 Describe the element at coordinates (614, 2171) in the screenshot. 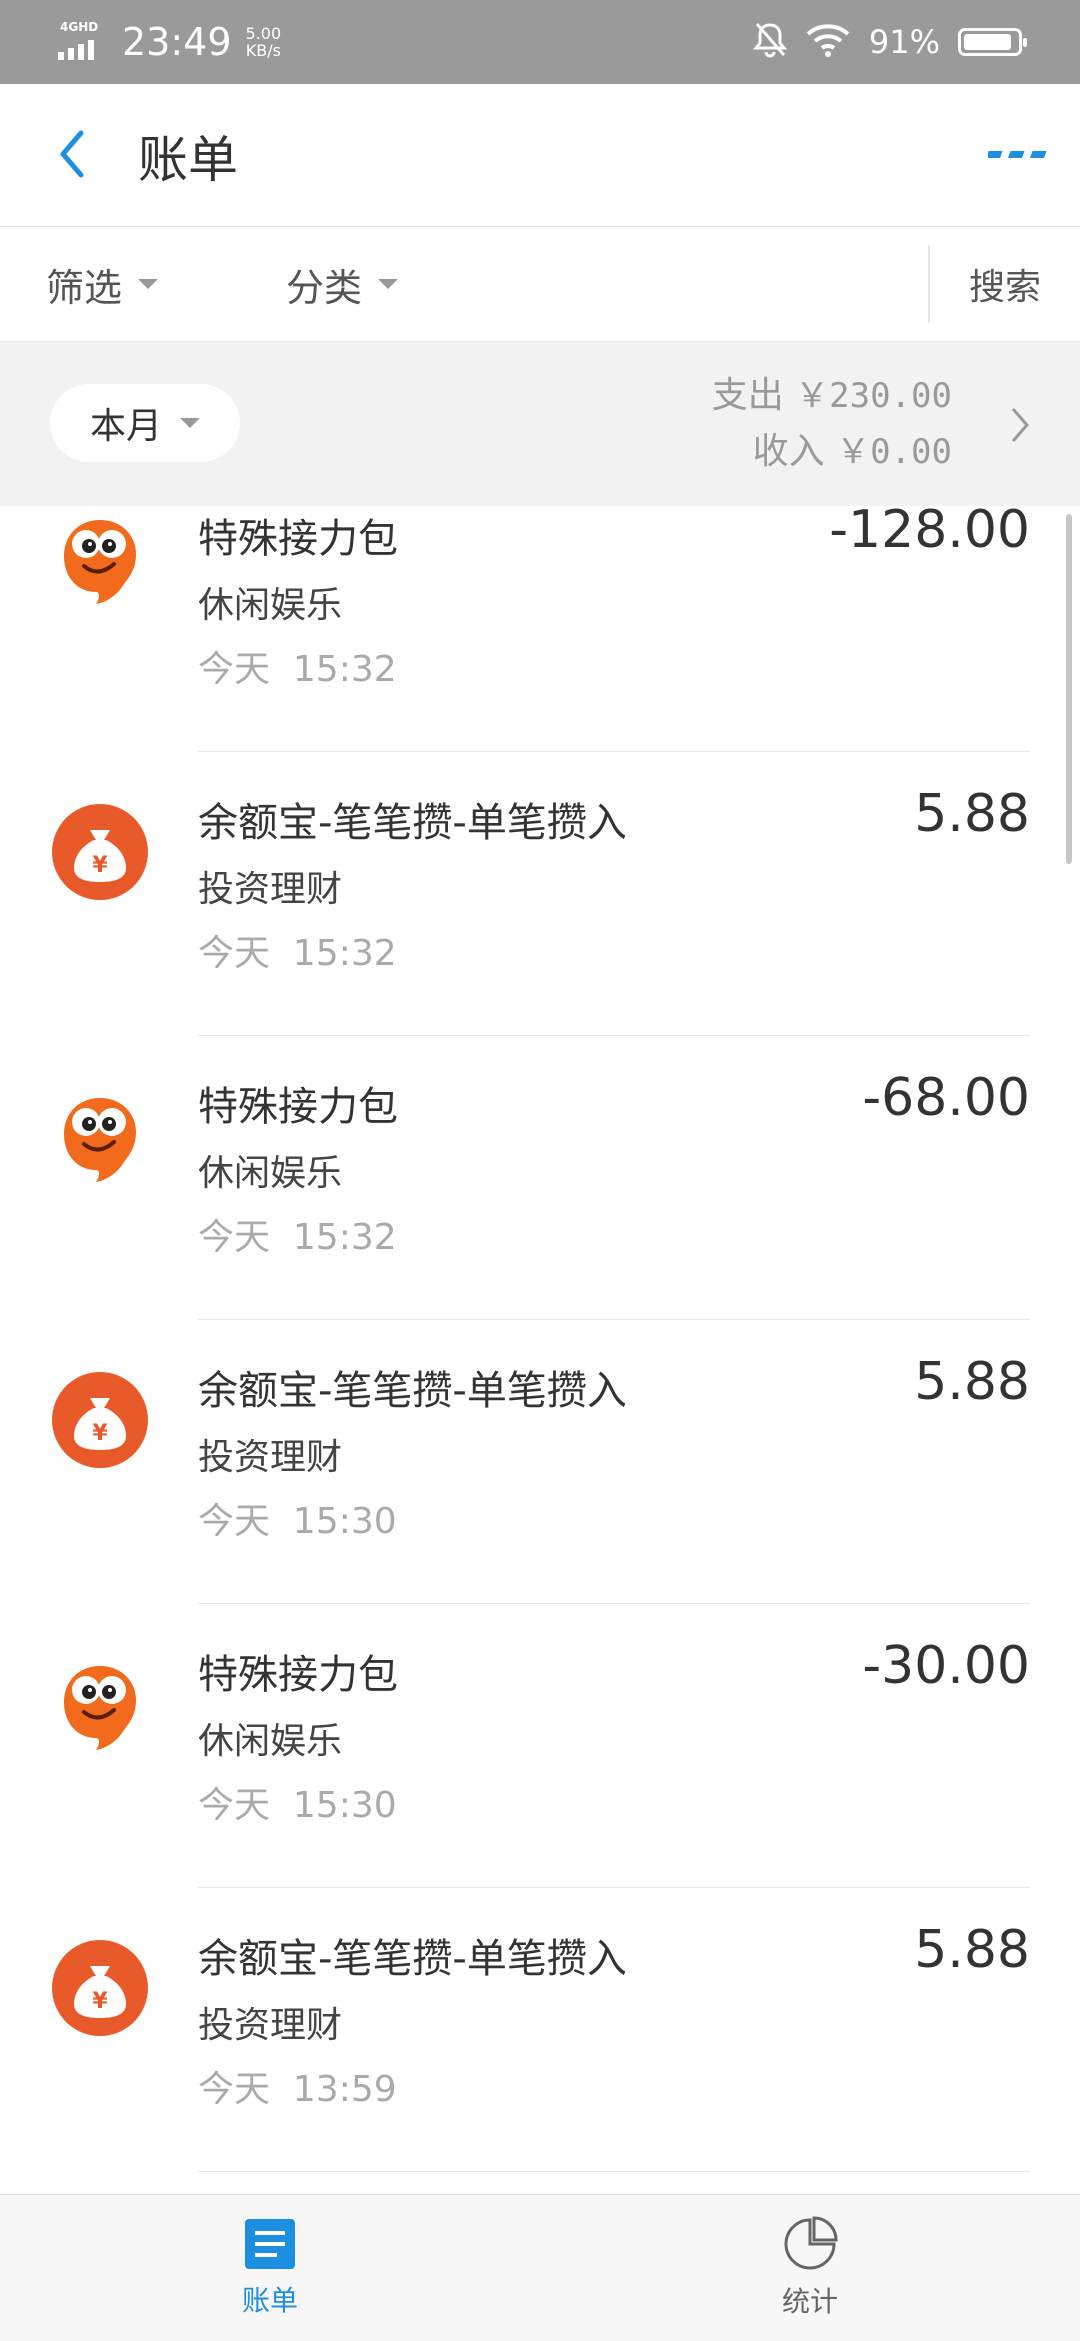

I see `divider` at that location.